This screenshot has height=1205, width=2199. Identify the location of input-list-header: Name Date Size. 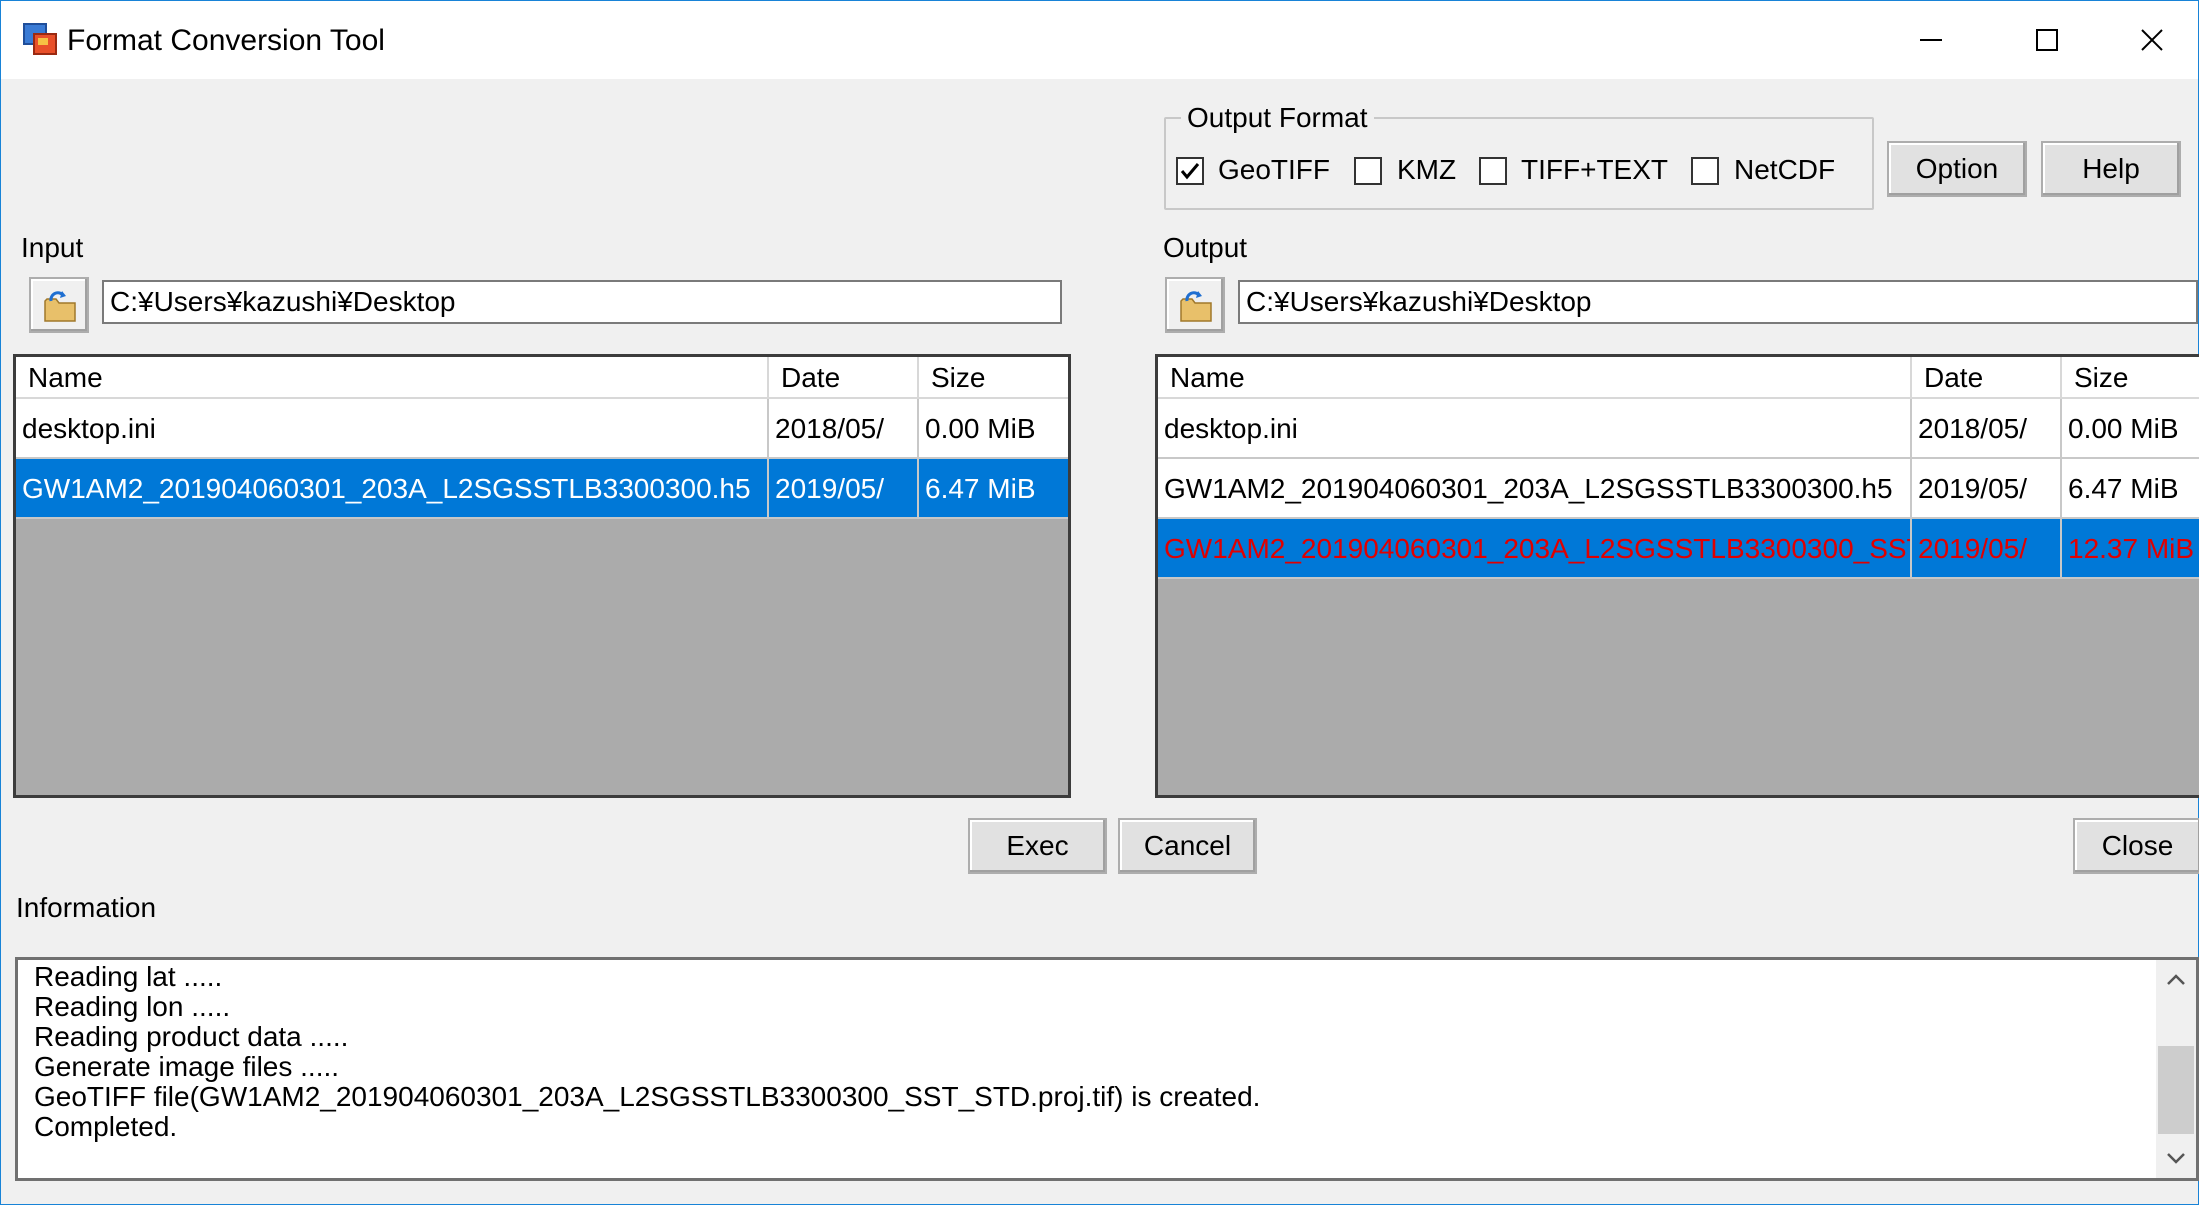
(542, 378).